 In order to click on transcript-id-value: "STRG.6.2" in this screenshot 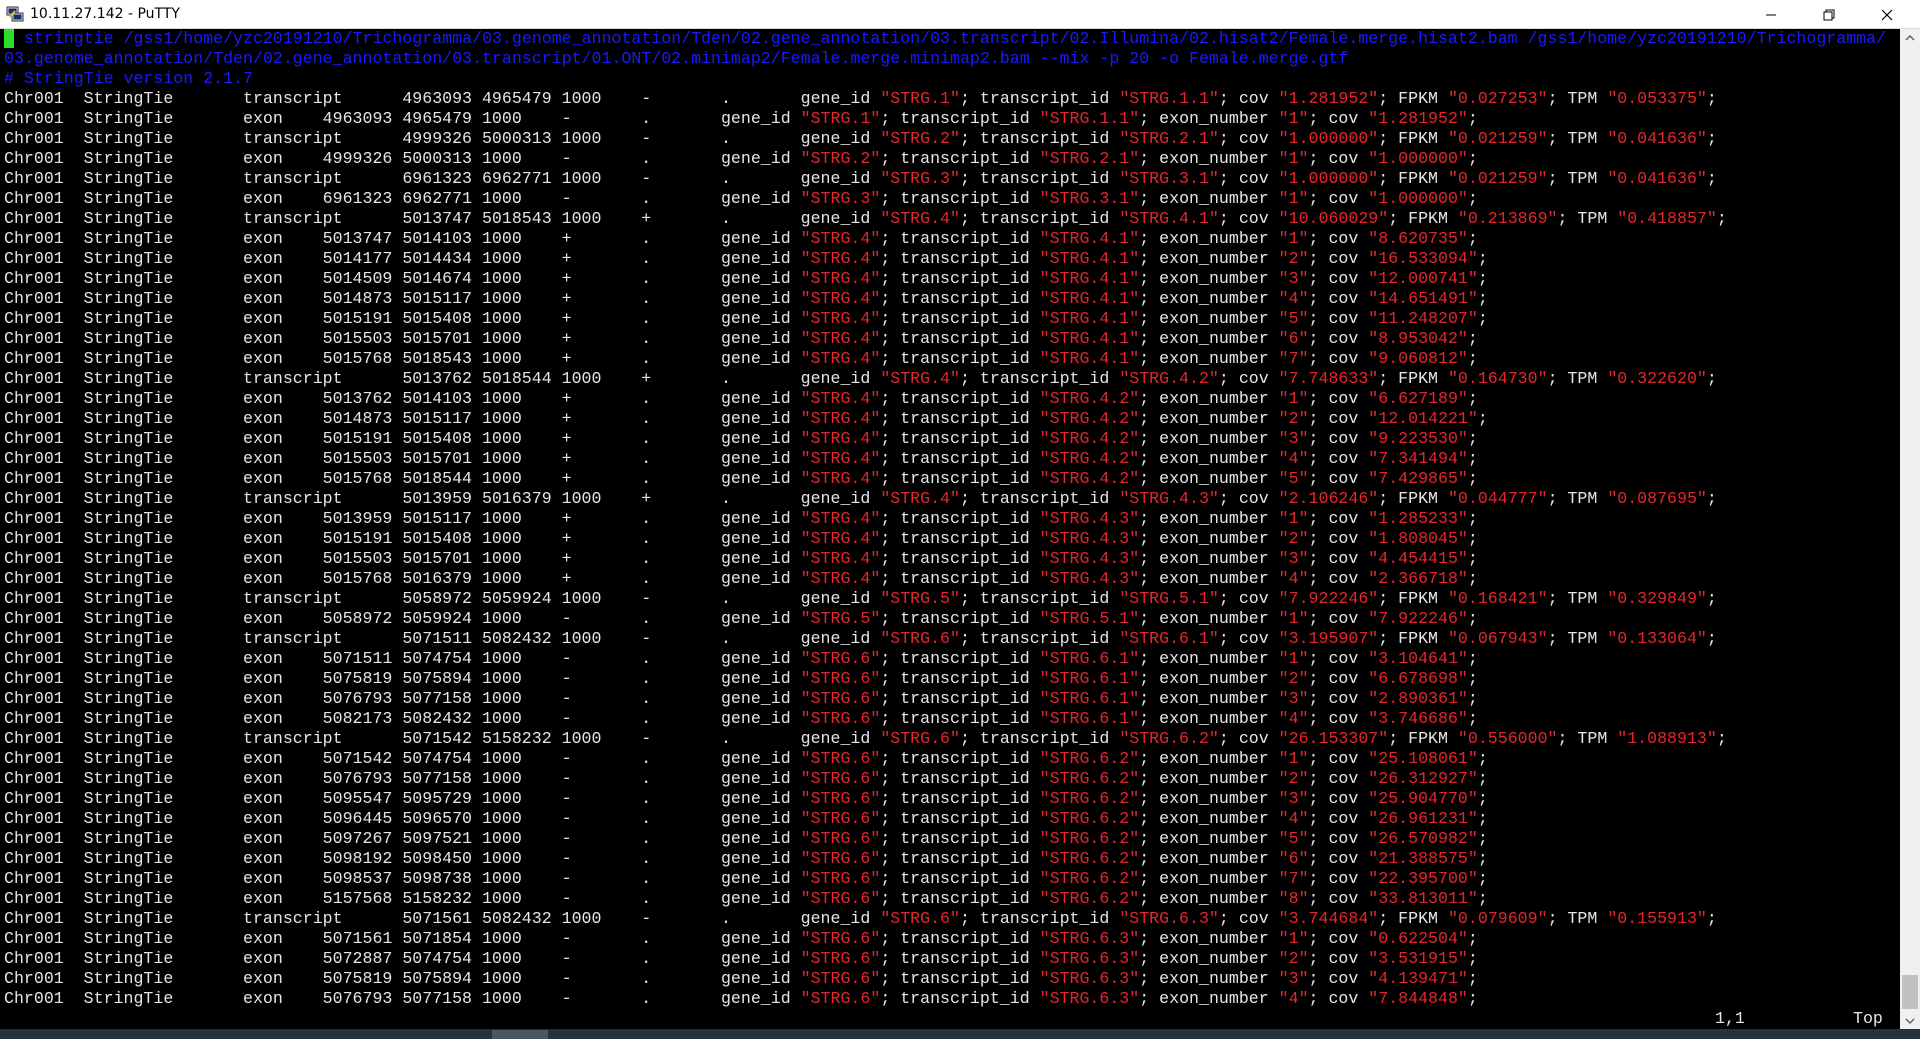, I will do `click(1089, 858)`.